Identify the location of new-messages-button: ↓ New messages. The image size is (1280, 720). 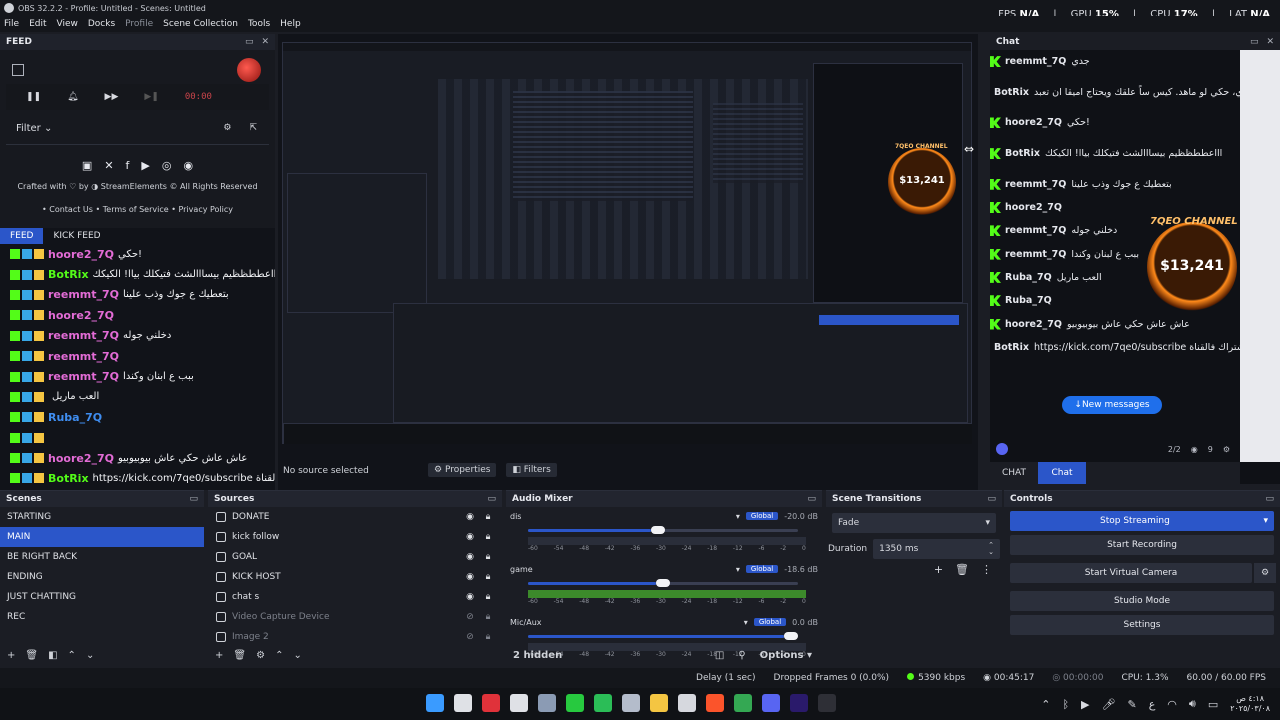
(1112, 405).